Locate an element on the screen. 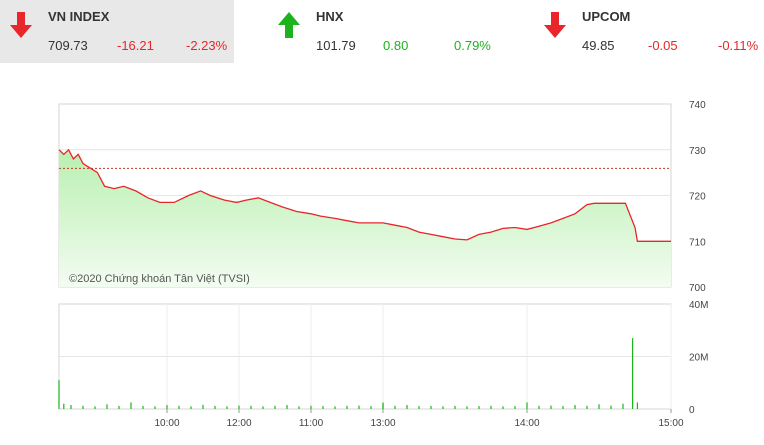 The height and width of the screenshot is (445, 764). time-tick-label: 13:00 is located at coordinates (382, 423).